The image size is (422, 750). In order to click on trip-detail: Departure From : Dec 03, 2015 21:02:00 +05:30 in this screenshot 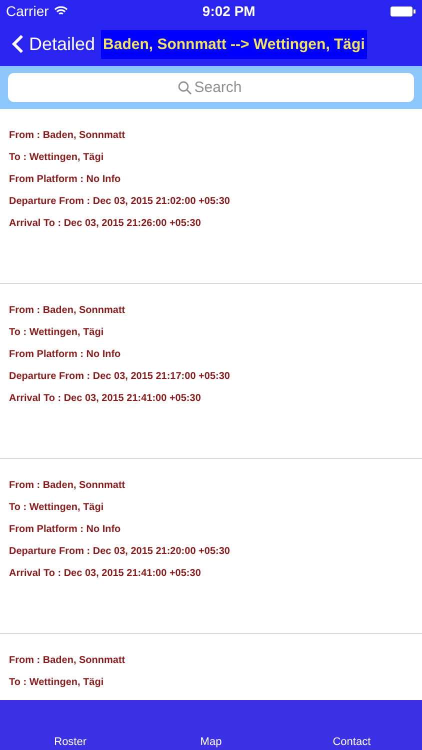, I will do `click(120, 202)`.